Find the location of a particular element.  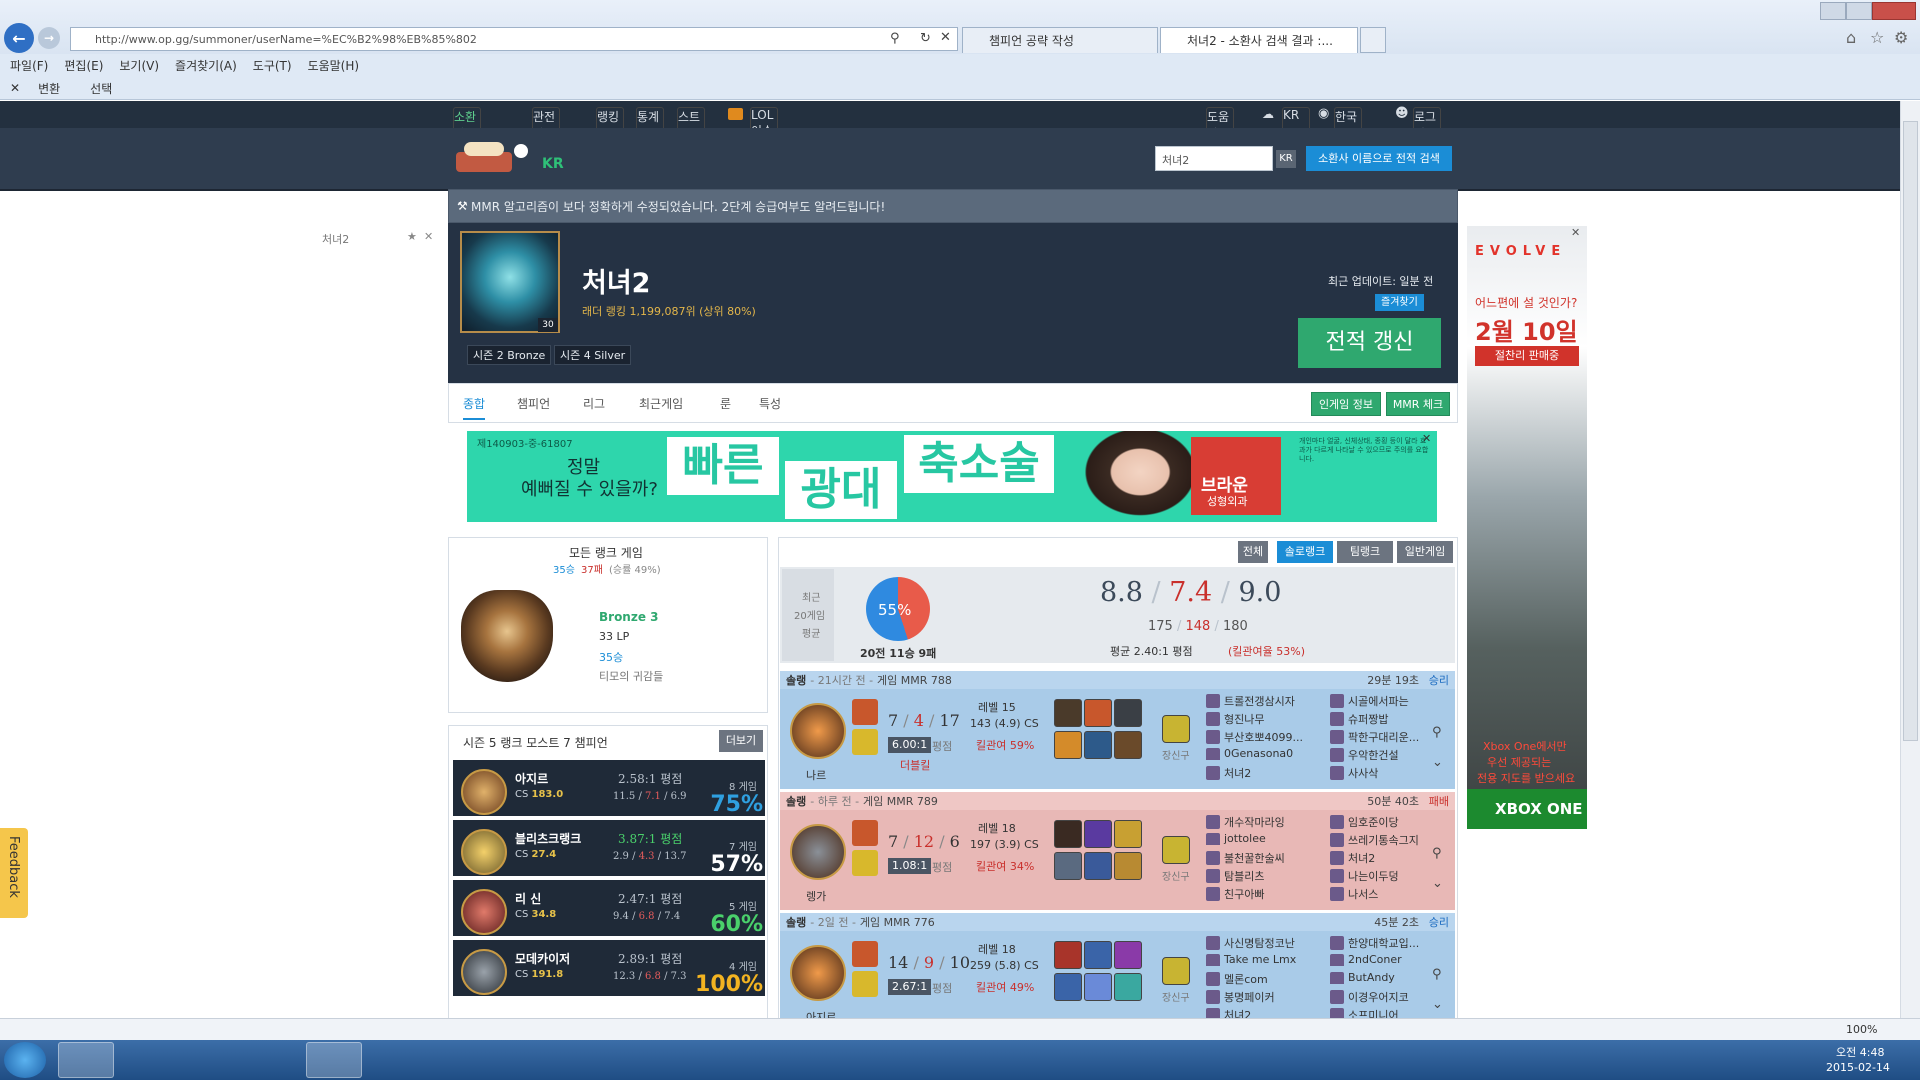

translate-button: 변환 is located at coordinates (49, 88).